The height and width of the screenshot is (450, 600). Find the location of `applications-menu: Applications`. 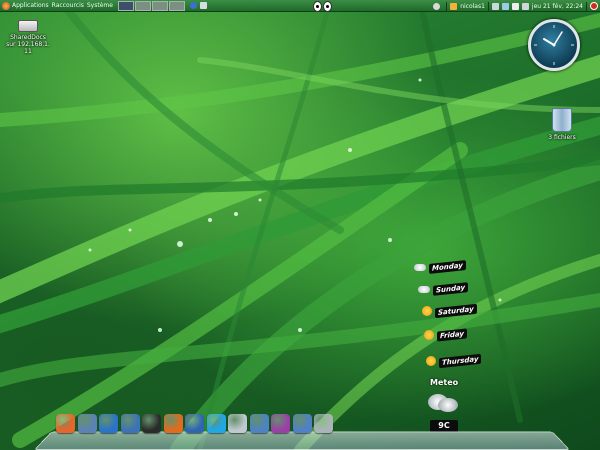

applications-menu: Applications is located at coordinates (25, 5).